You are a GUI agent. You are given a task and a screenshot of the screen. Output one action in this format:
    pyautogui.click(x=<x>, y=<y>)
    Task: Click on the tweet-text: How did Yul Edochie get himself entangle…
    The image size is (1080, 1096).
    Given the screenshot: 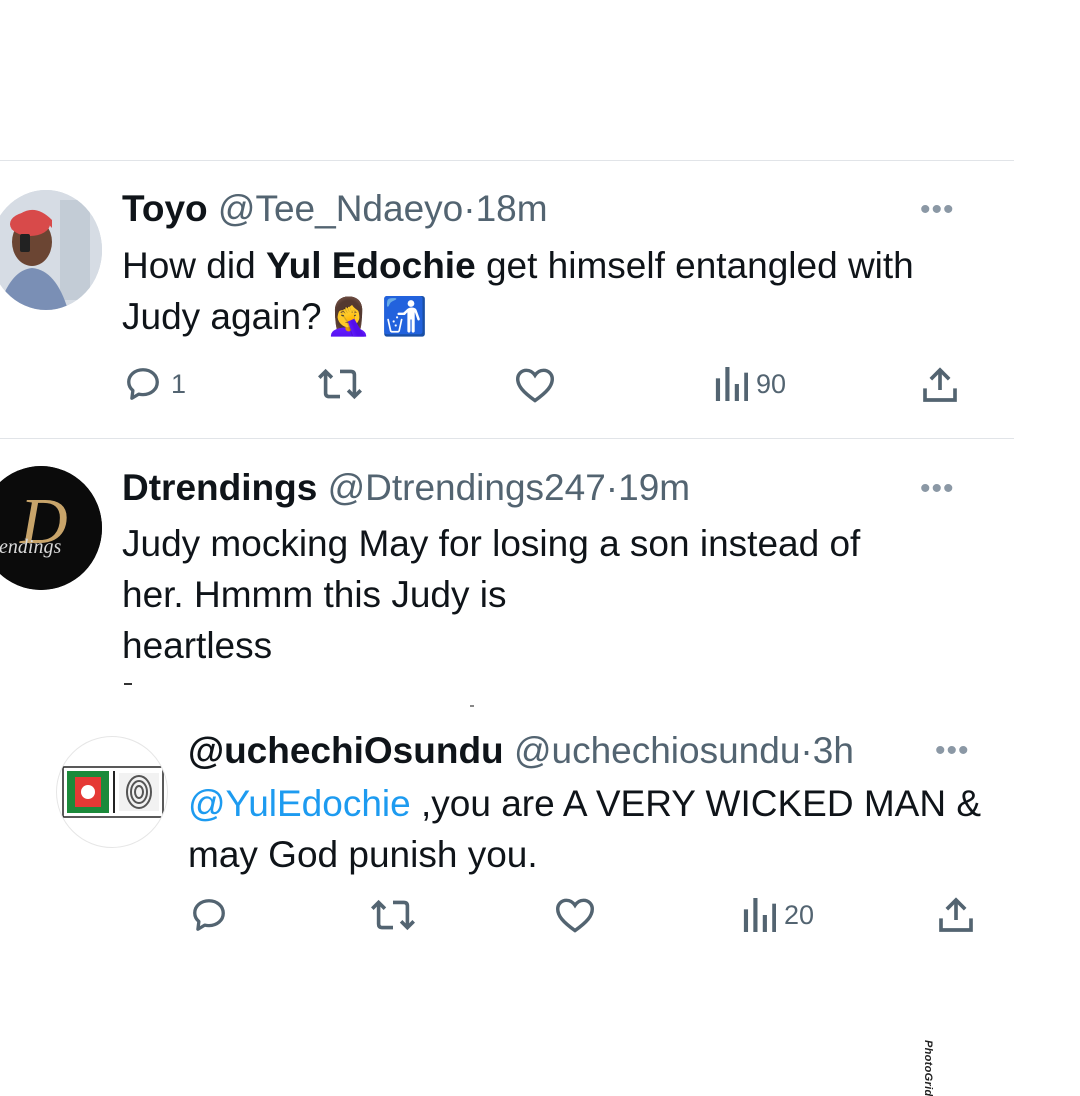 What is the action you would take?
    pyautogui.click(x=522, y=291)
    